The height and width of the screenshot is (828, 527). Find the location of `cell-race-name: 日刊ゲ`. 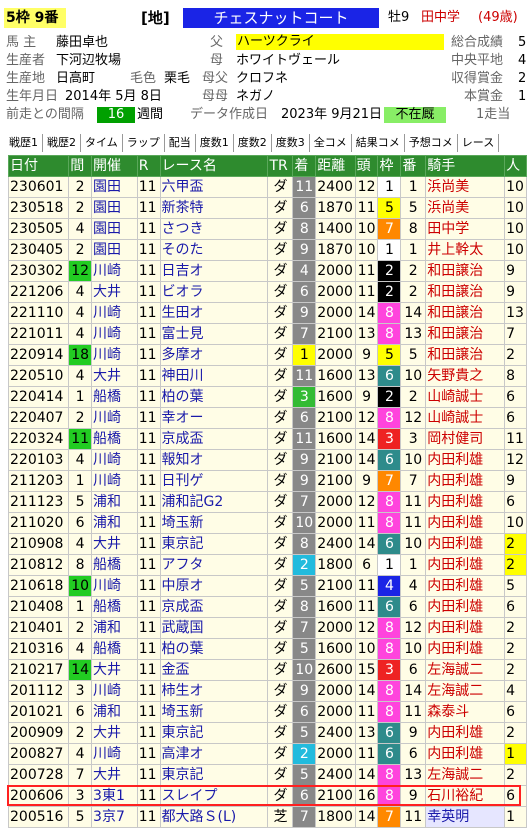

cell-race-name: 日刊ゲ is located at coordinates (214, 481).